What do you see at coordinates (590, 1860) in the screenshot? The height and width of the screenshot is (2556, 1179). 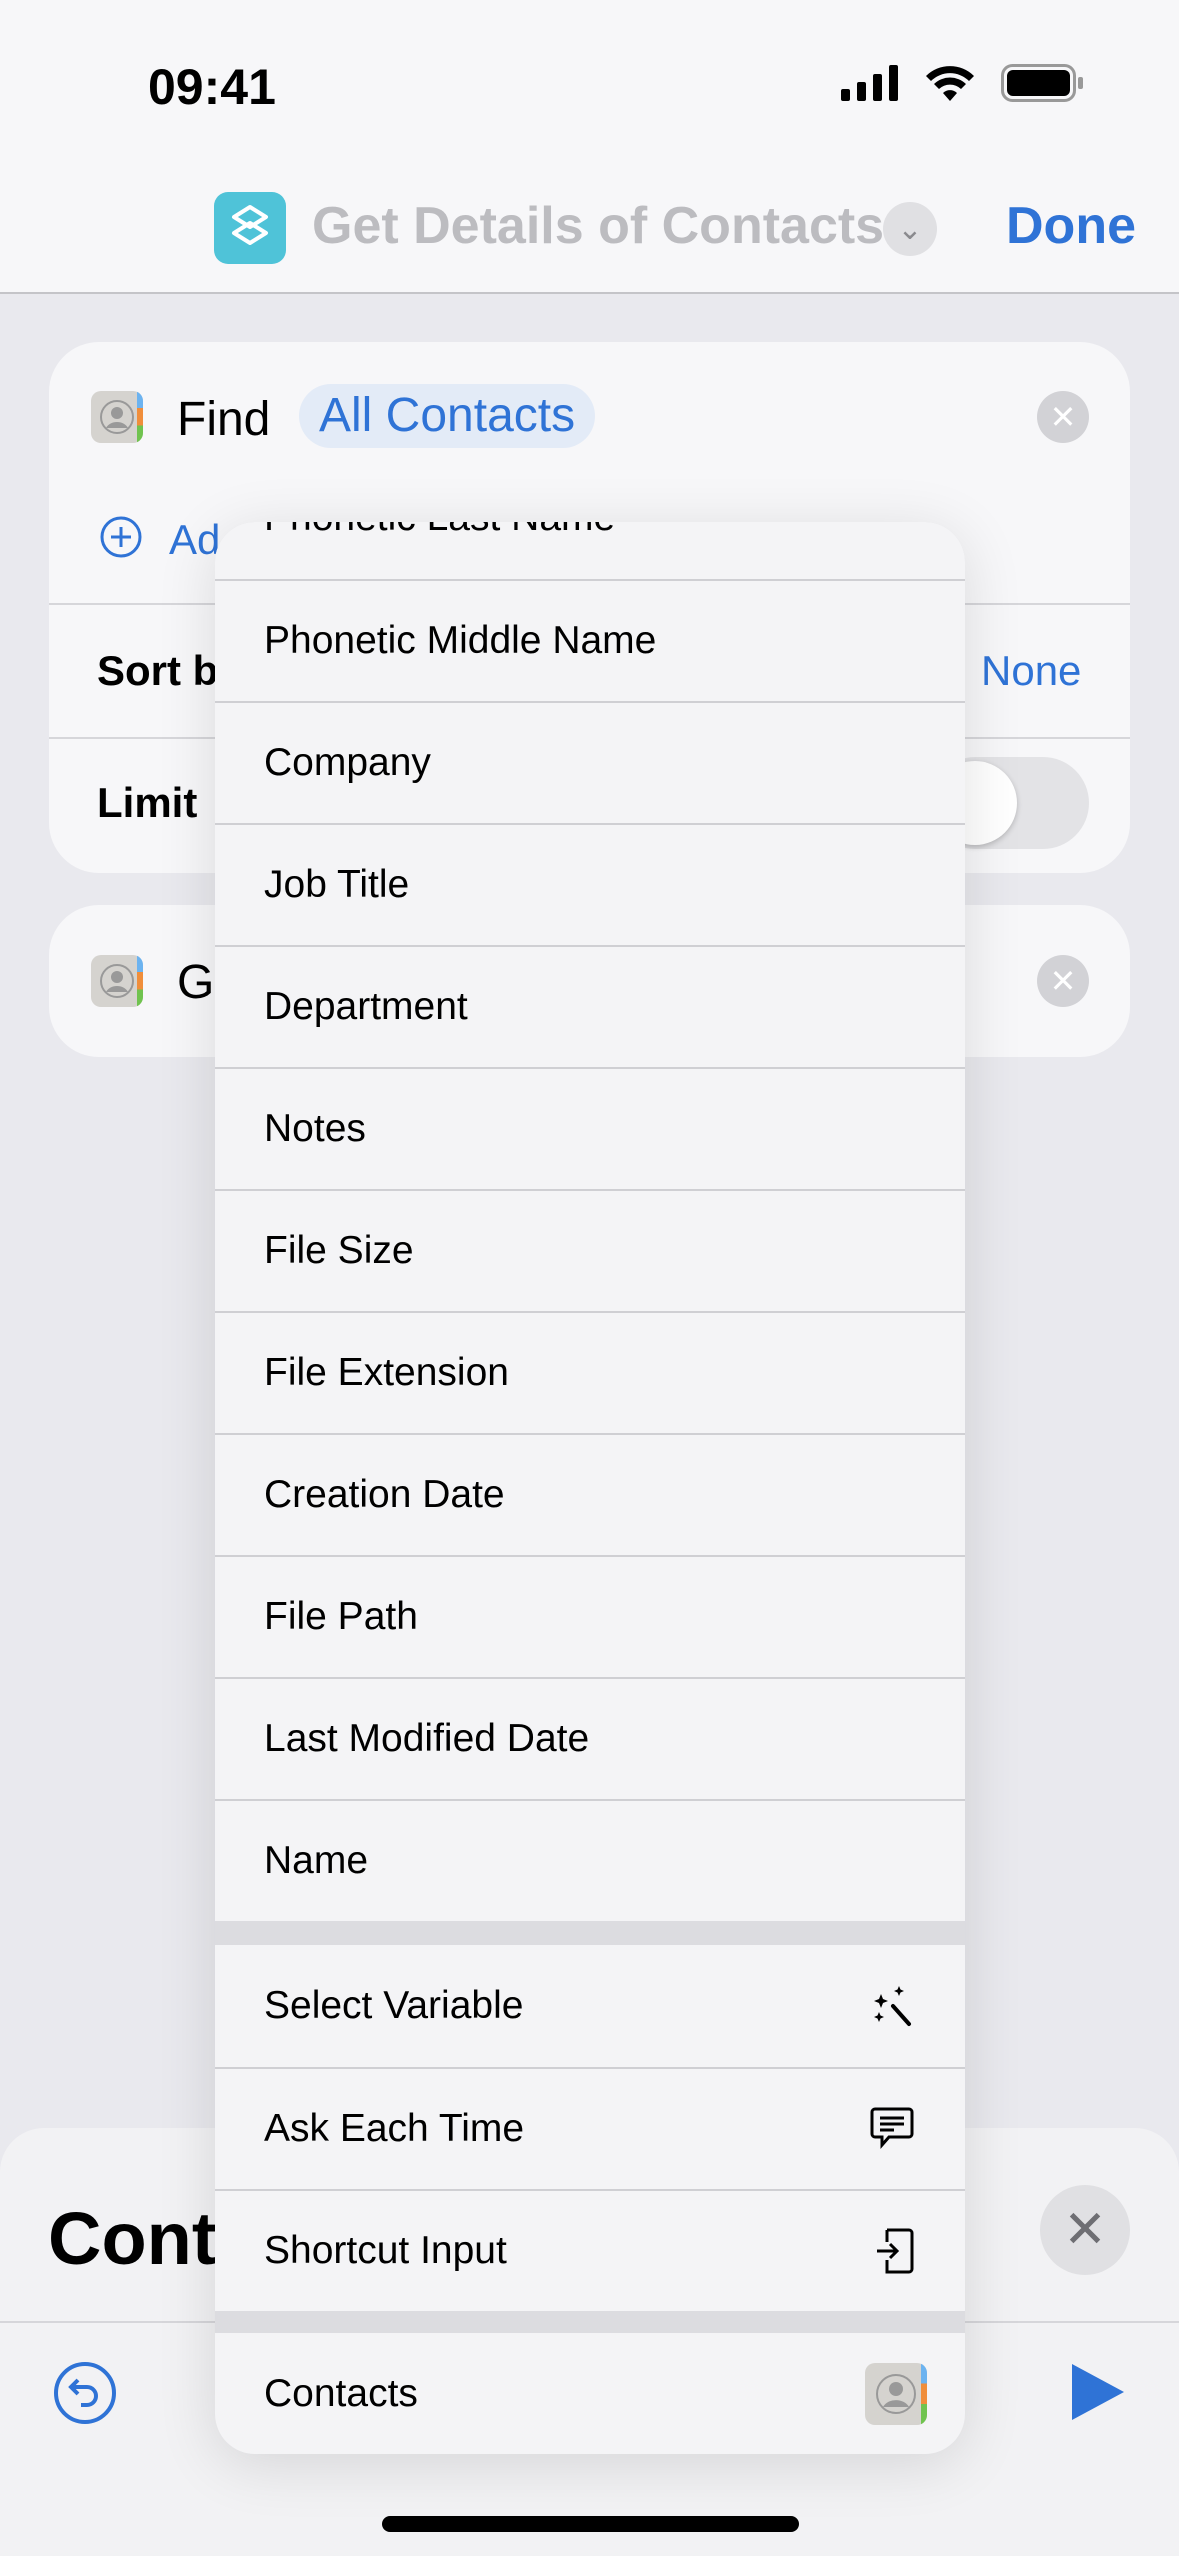 I see `menu-item: Name` at bounding box center [590, 1860].